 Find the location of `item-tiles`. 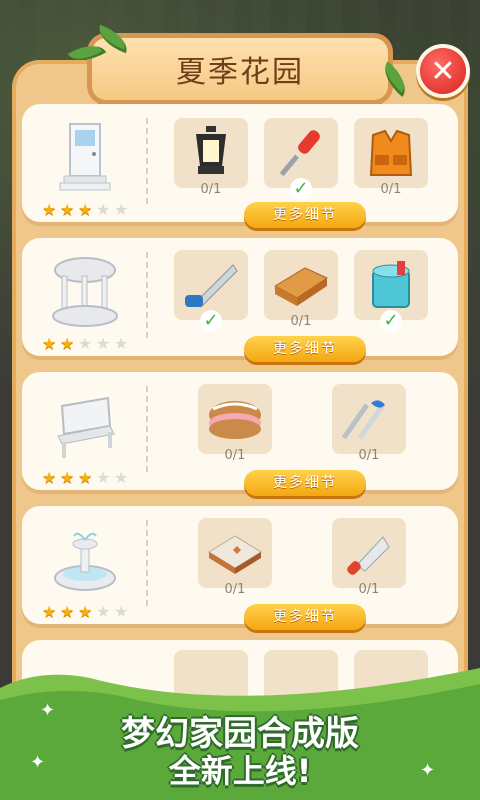

item-tiles is located at coordinates (235, 553).